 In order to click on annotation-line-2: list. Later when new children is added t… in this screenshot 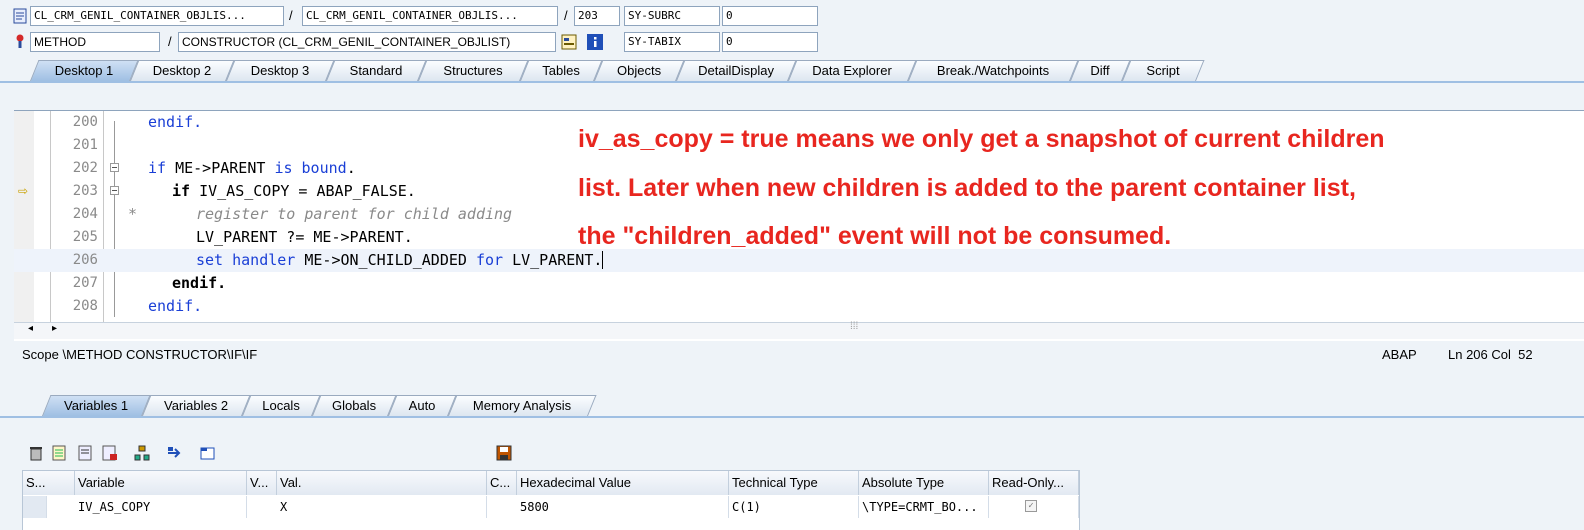, I will do `click(967, 188)`.